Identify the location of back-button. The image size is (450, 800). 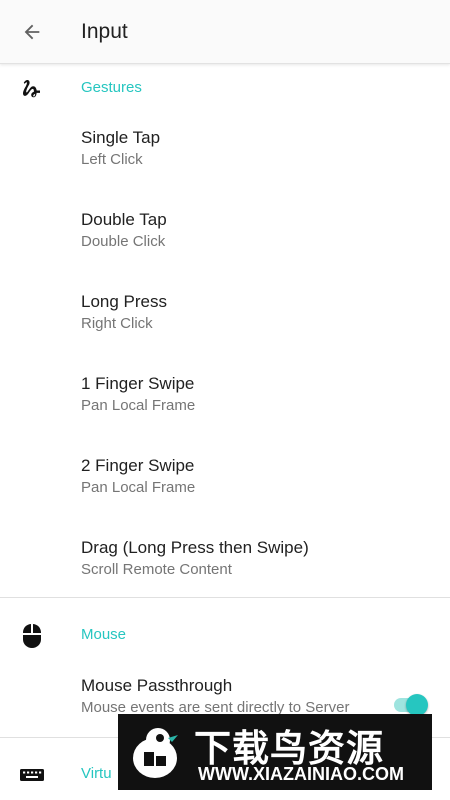
(32, 32).